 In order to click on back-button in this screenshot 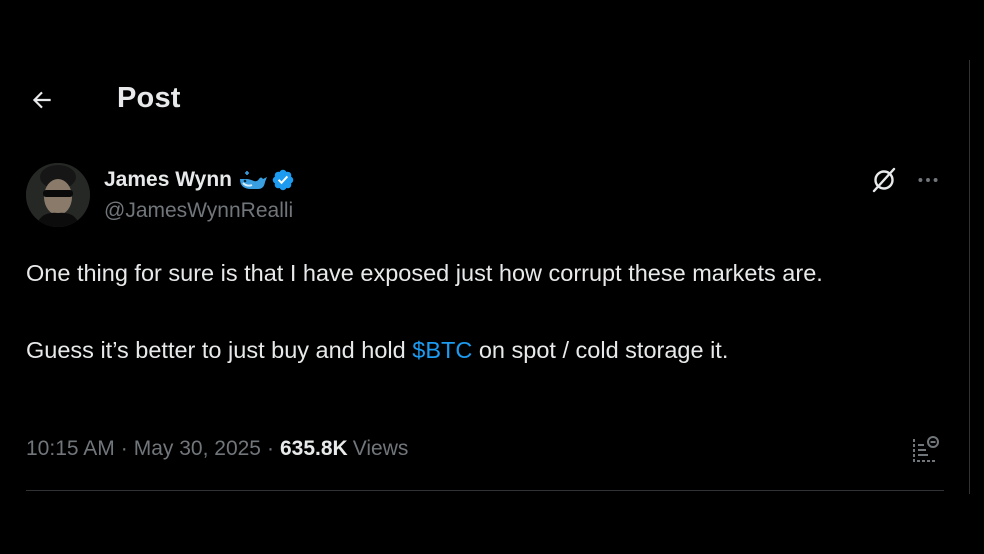, I will do `click(42, 100)`.